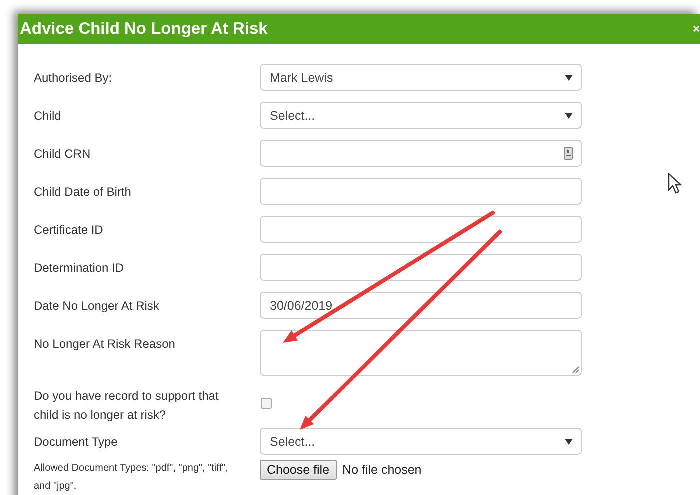 The width and height of the screenshot is (700, 495). I want to click on field-label: Allowed Document Types: "pdf", "png", "tiff", and "jpg"., so click(132, 478).